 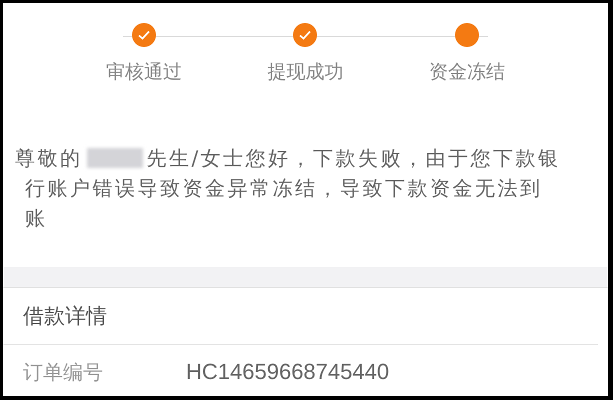 What do you see at coordinates (288, 372) in the screenshot?
I see `field-value: HC14659668745440` at bounding box center [288, 372].